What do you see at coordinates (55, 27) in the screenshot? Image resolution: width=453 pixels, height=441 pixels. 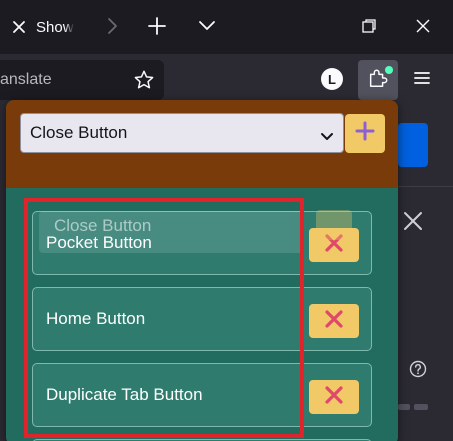 I see `tab-title: Show` at bounding box center [55, 27].